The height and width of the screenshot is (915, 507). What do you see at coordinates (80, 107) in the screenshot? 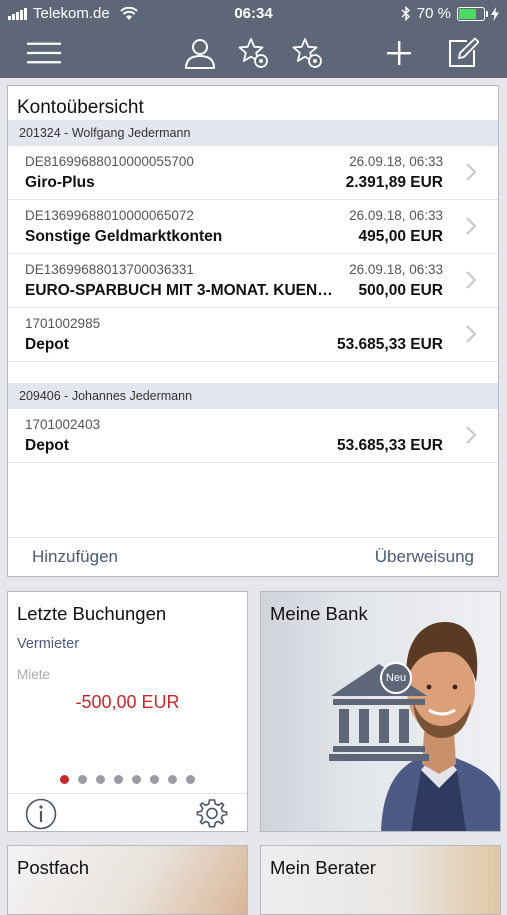
I see `panel-title: Kontoübersicht` at bounding box center [80, 107].